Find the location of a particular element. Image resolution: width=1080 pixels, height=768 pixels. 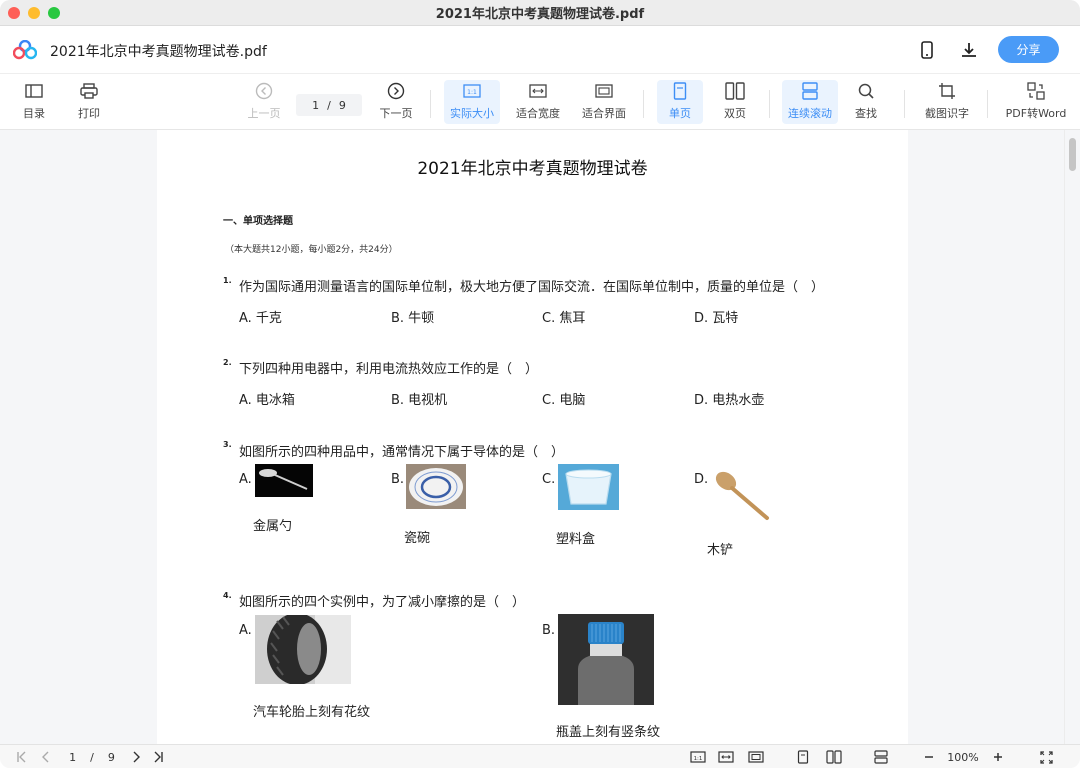

question-number: 2. is located at coordinates (227, 362).